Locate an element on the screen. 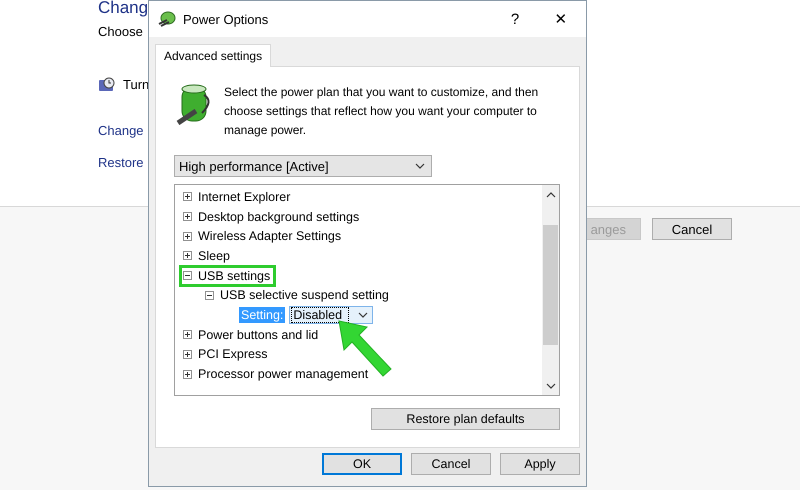 This screenshot has height=490, width=800. scrollbar is located at coordinates (550, 290).